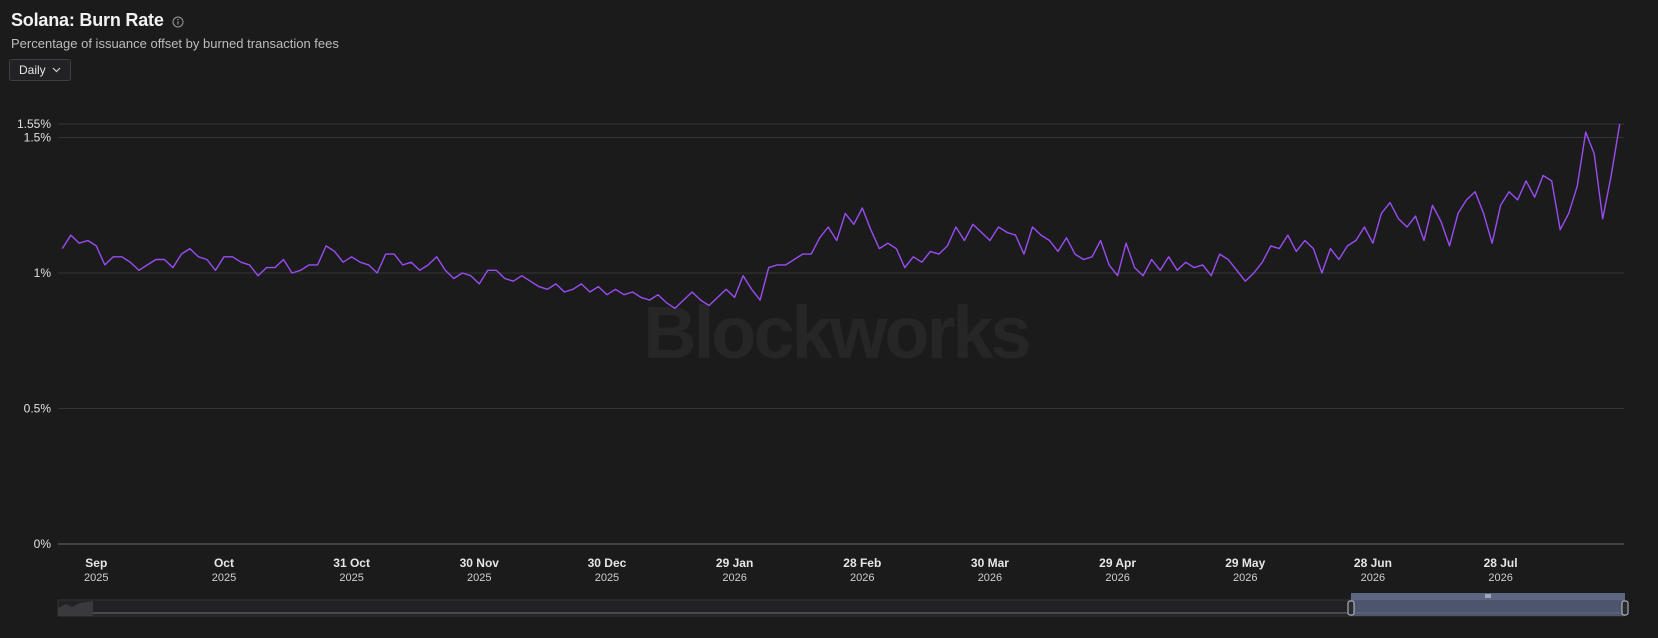 Image resolution: width=1658 pixels, height=638 pixels. I want to click on y-tick-label: 0%, so click(43, 544).